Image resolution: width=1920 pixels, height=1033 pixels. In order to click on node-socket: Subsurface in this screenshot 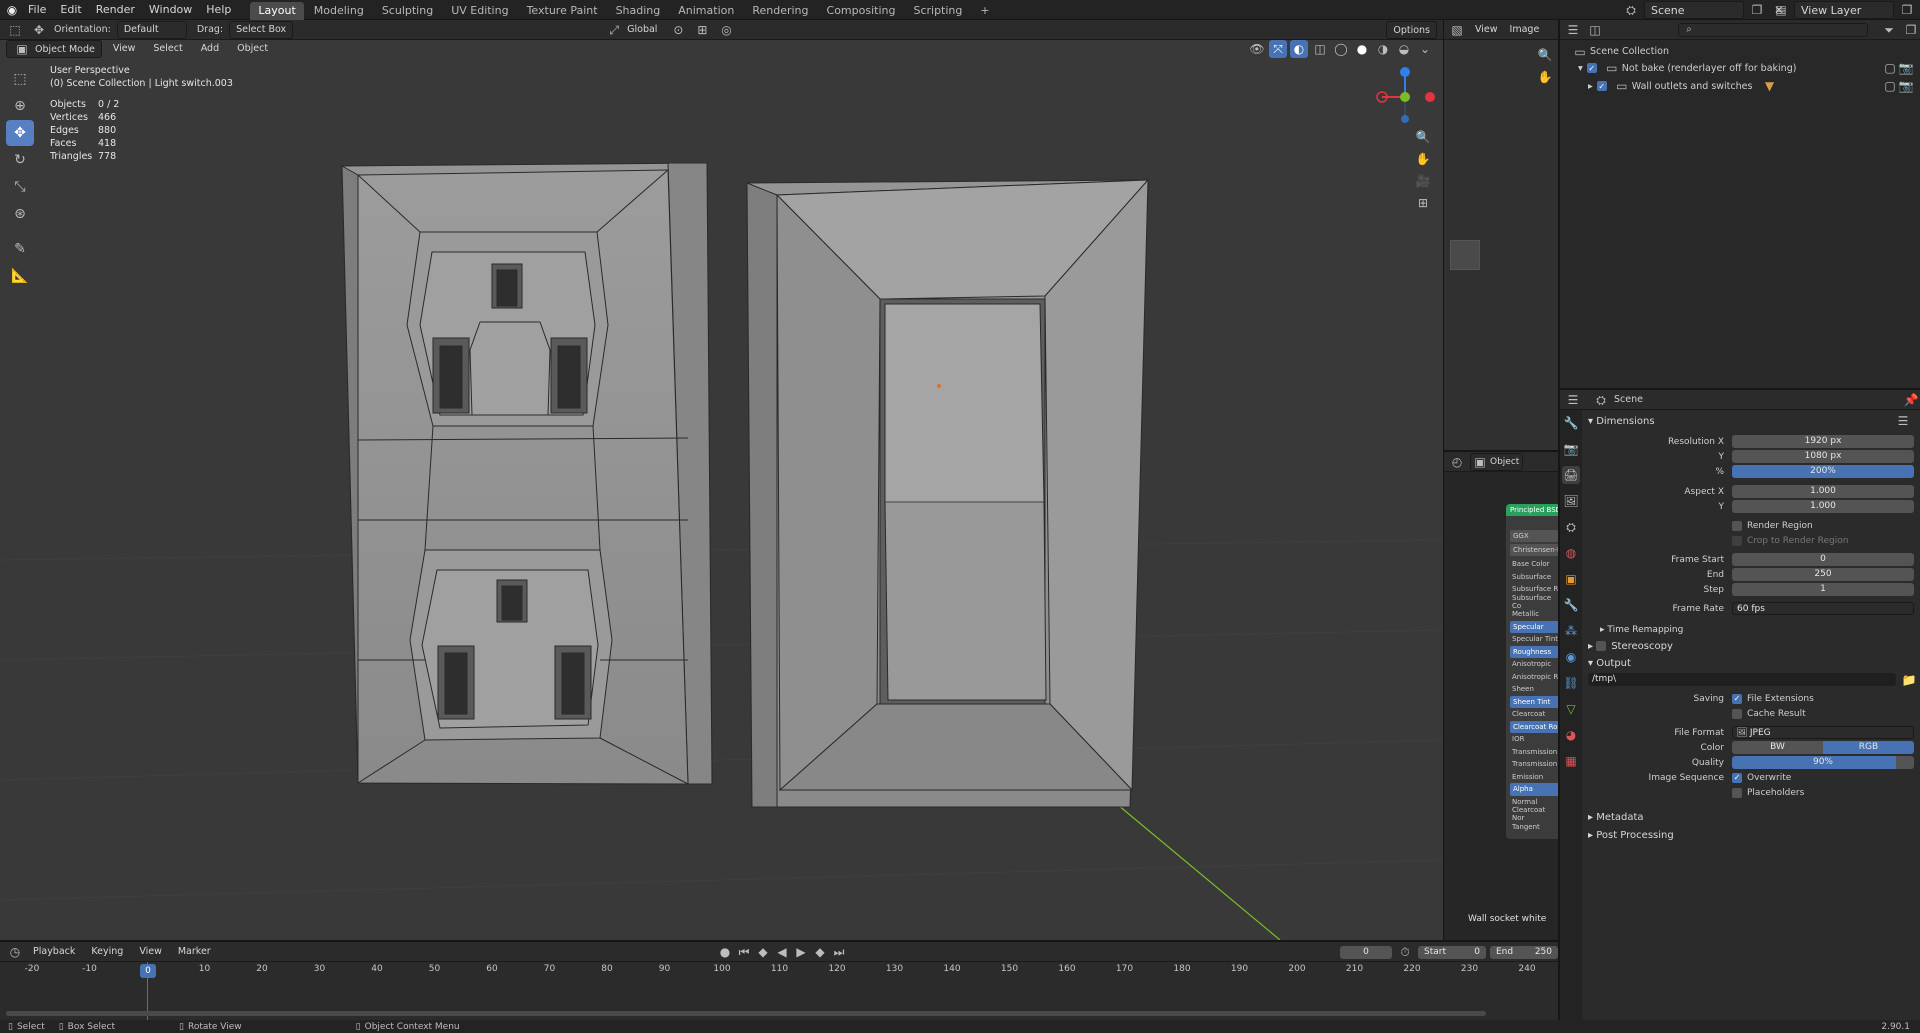, I will do `click(1532, 577)`.